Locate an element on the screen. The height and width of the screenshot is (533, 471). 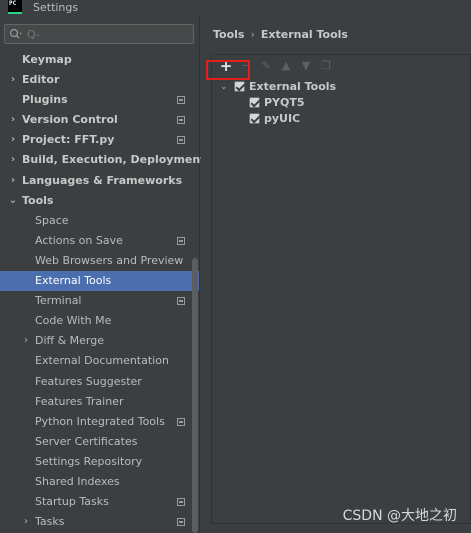
sidebar-item-label: Features Trainer is located at coordinates (79, 401).